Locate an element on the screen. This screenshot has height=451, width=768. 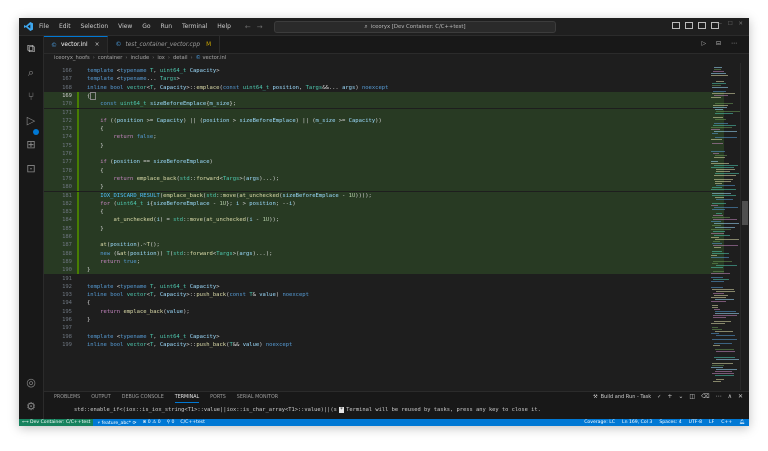
code-line: 171 is located at coordinates (384, 112).